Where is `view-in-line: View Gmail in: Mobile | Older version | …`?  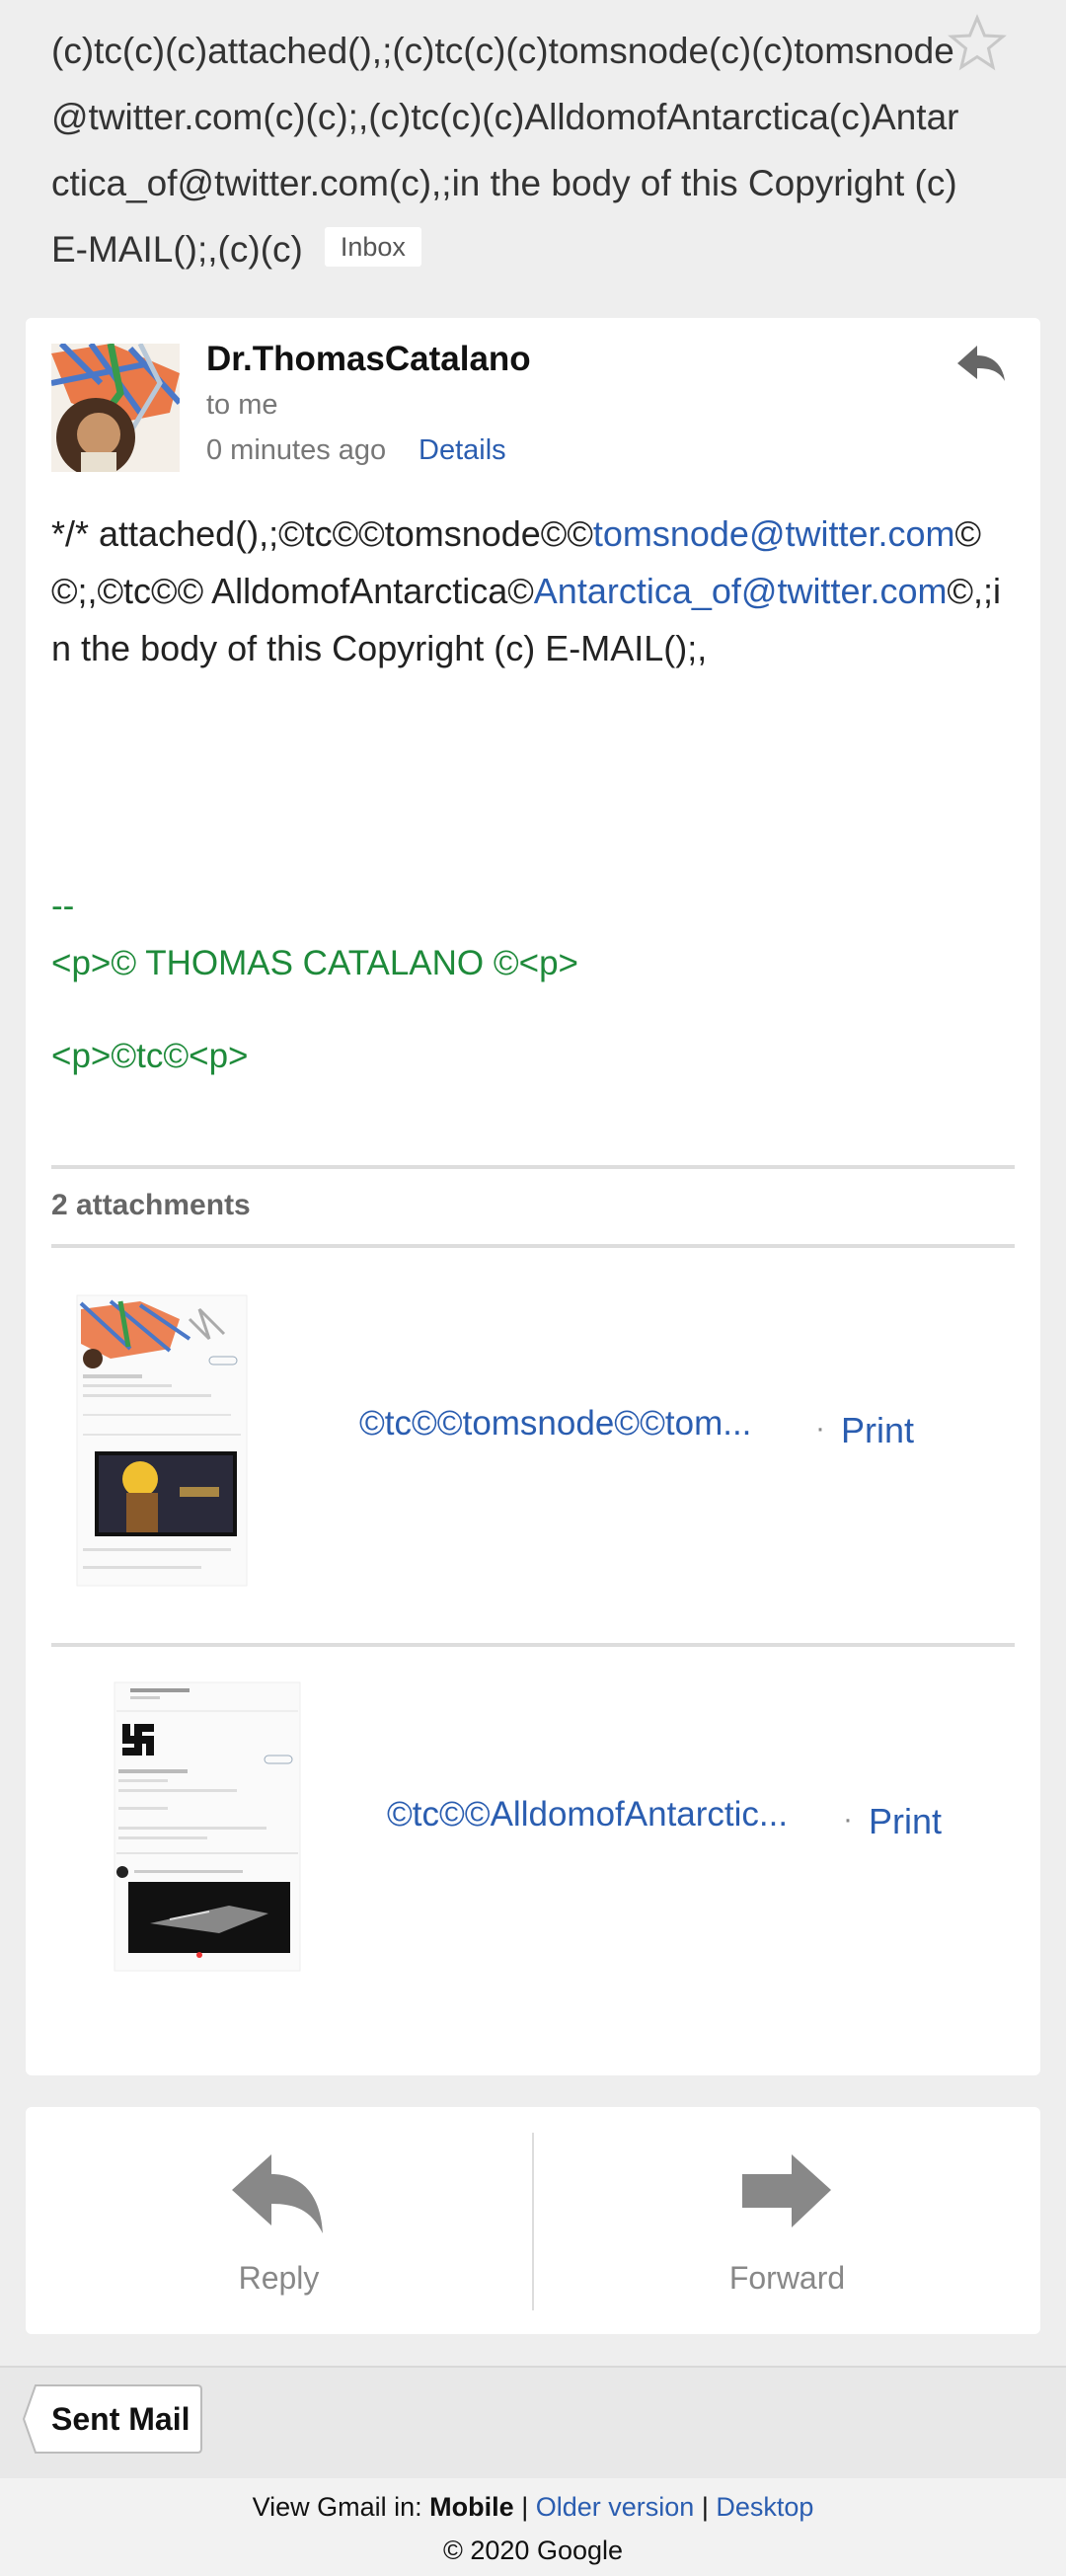
view-in-line: View Gmail in: Mobile | Older version | … is located at coordinates (533, 2507).